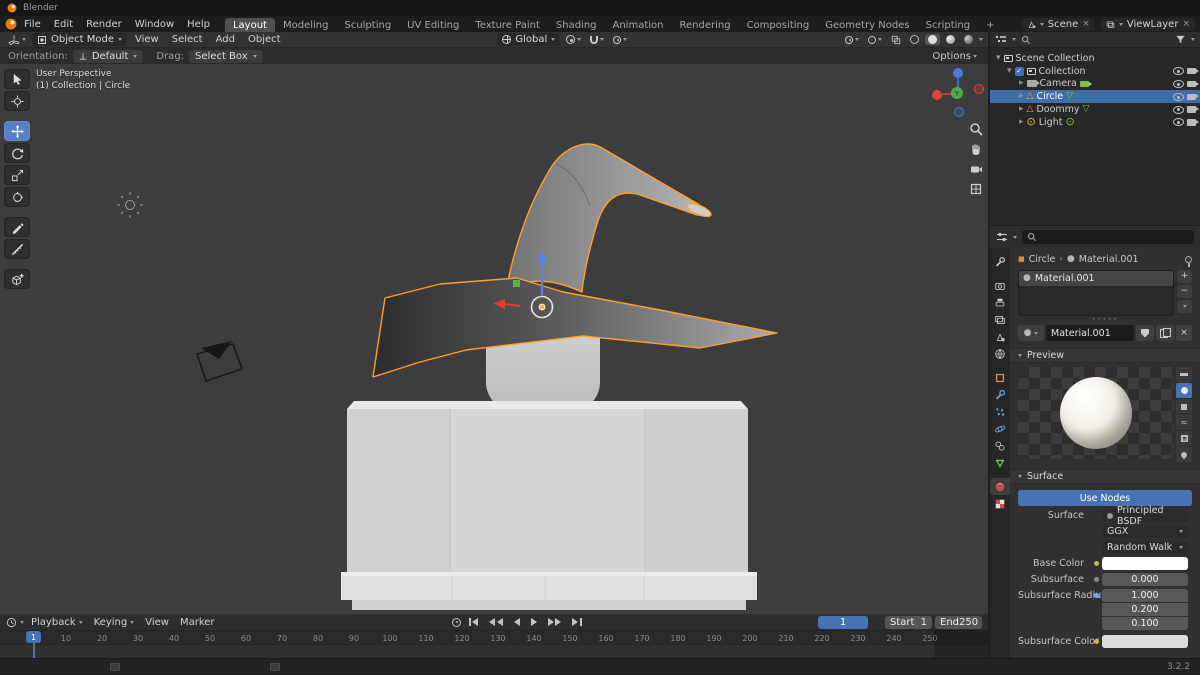  What do you see at coordinates (517, 622) in the screenshot?
I see `play-reverse-button` at bounding box center [517, 622].